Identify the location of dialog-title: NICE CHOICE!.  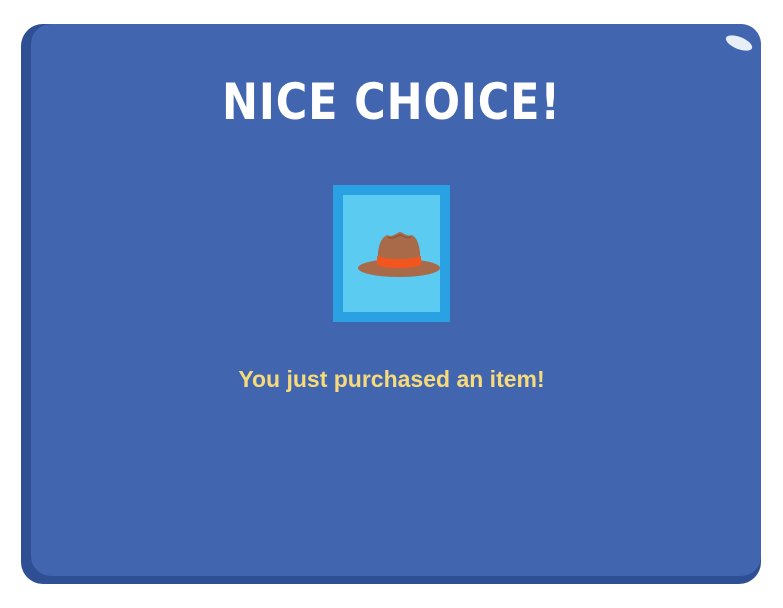
(391, 102).